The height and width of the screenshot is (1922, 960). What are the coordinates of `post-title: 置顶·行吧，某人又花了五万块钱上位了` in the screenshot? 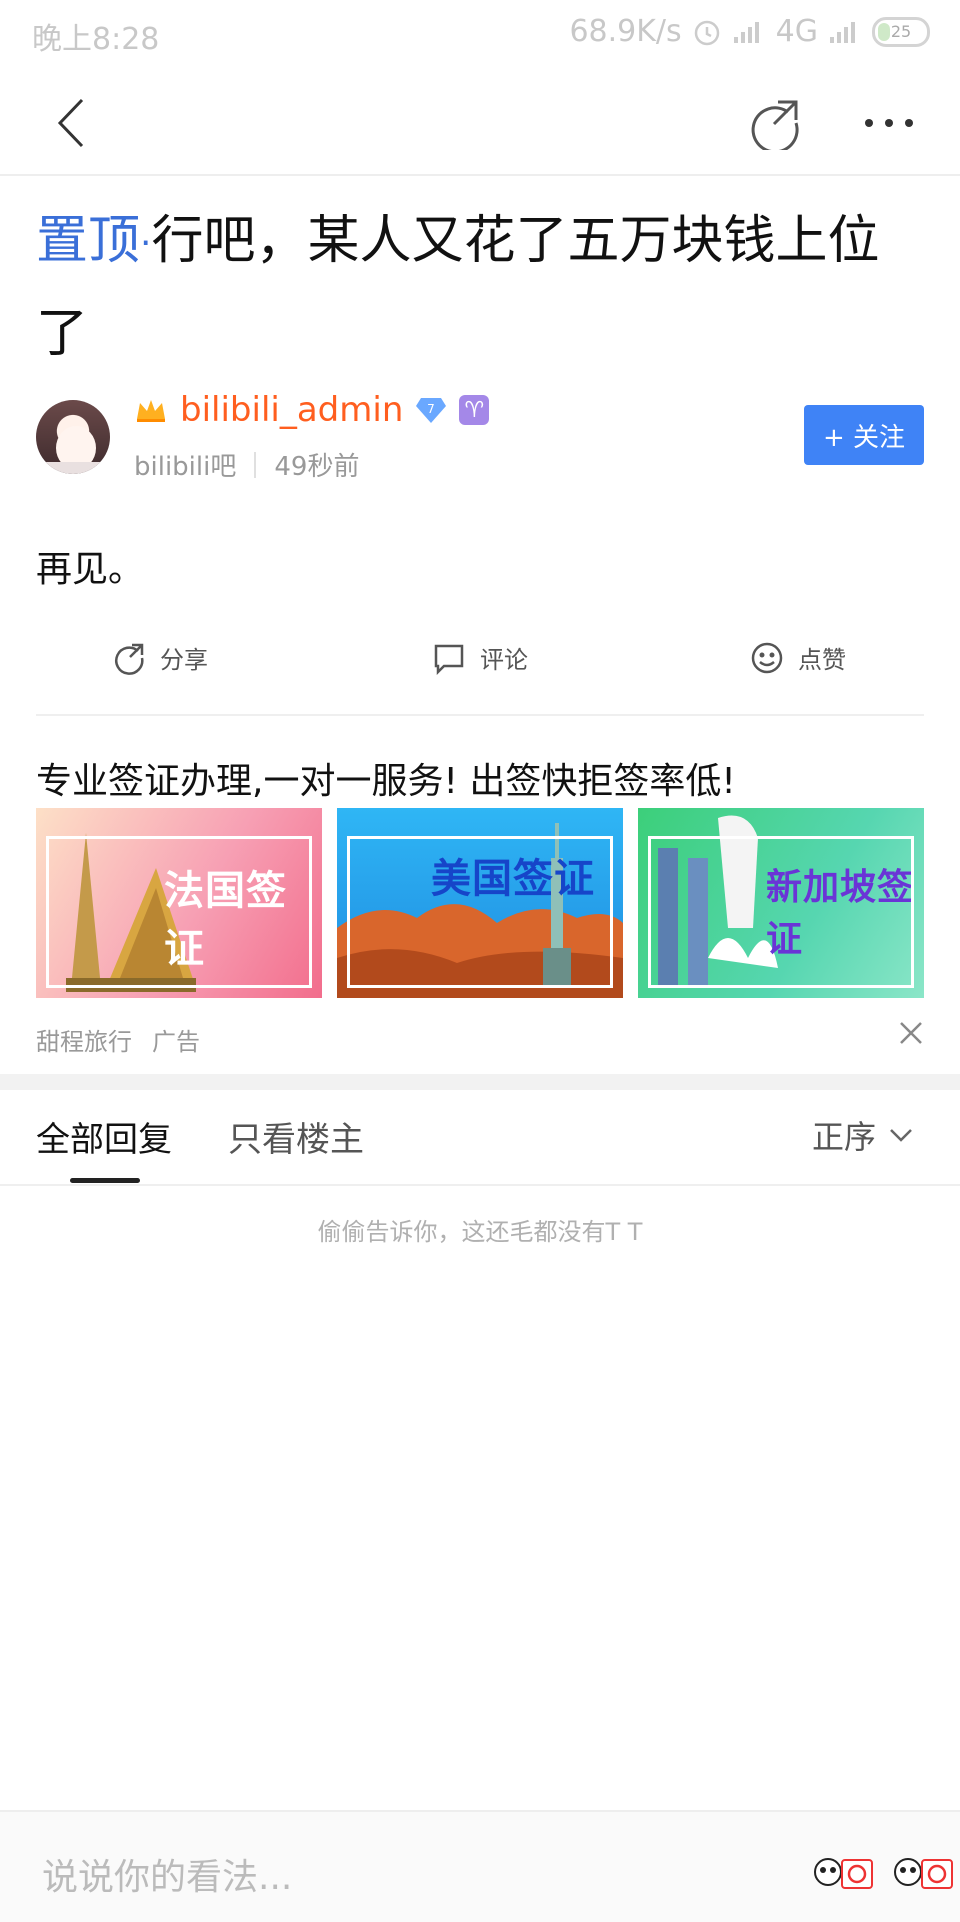 It's located at (476, 287).